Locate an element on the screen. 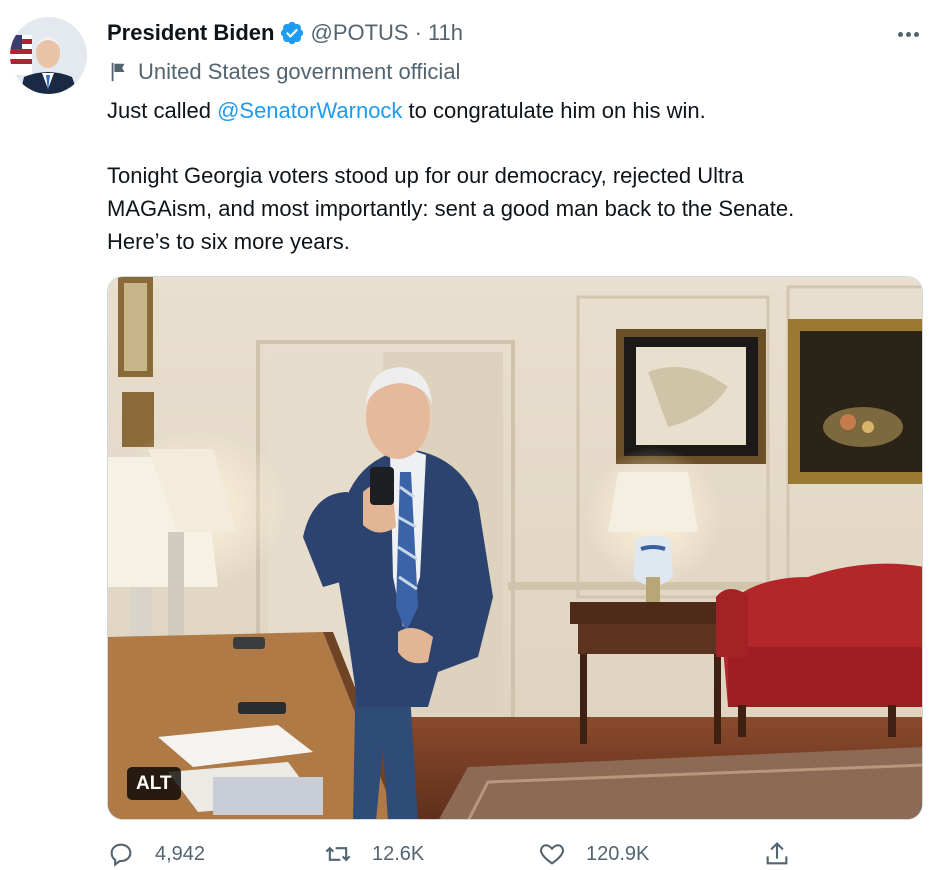  share-icon is located at coordinates (777, 853).